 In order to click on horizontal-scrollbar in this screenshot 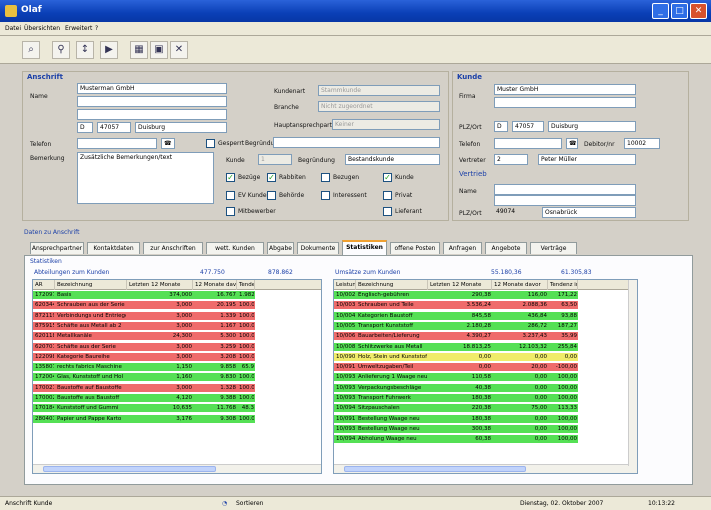, I will do `click(177, 468)`.